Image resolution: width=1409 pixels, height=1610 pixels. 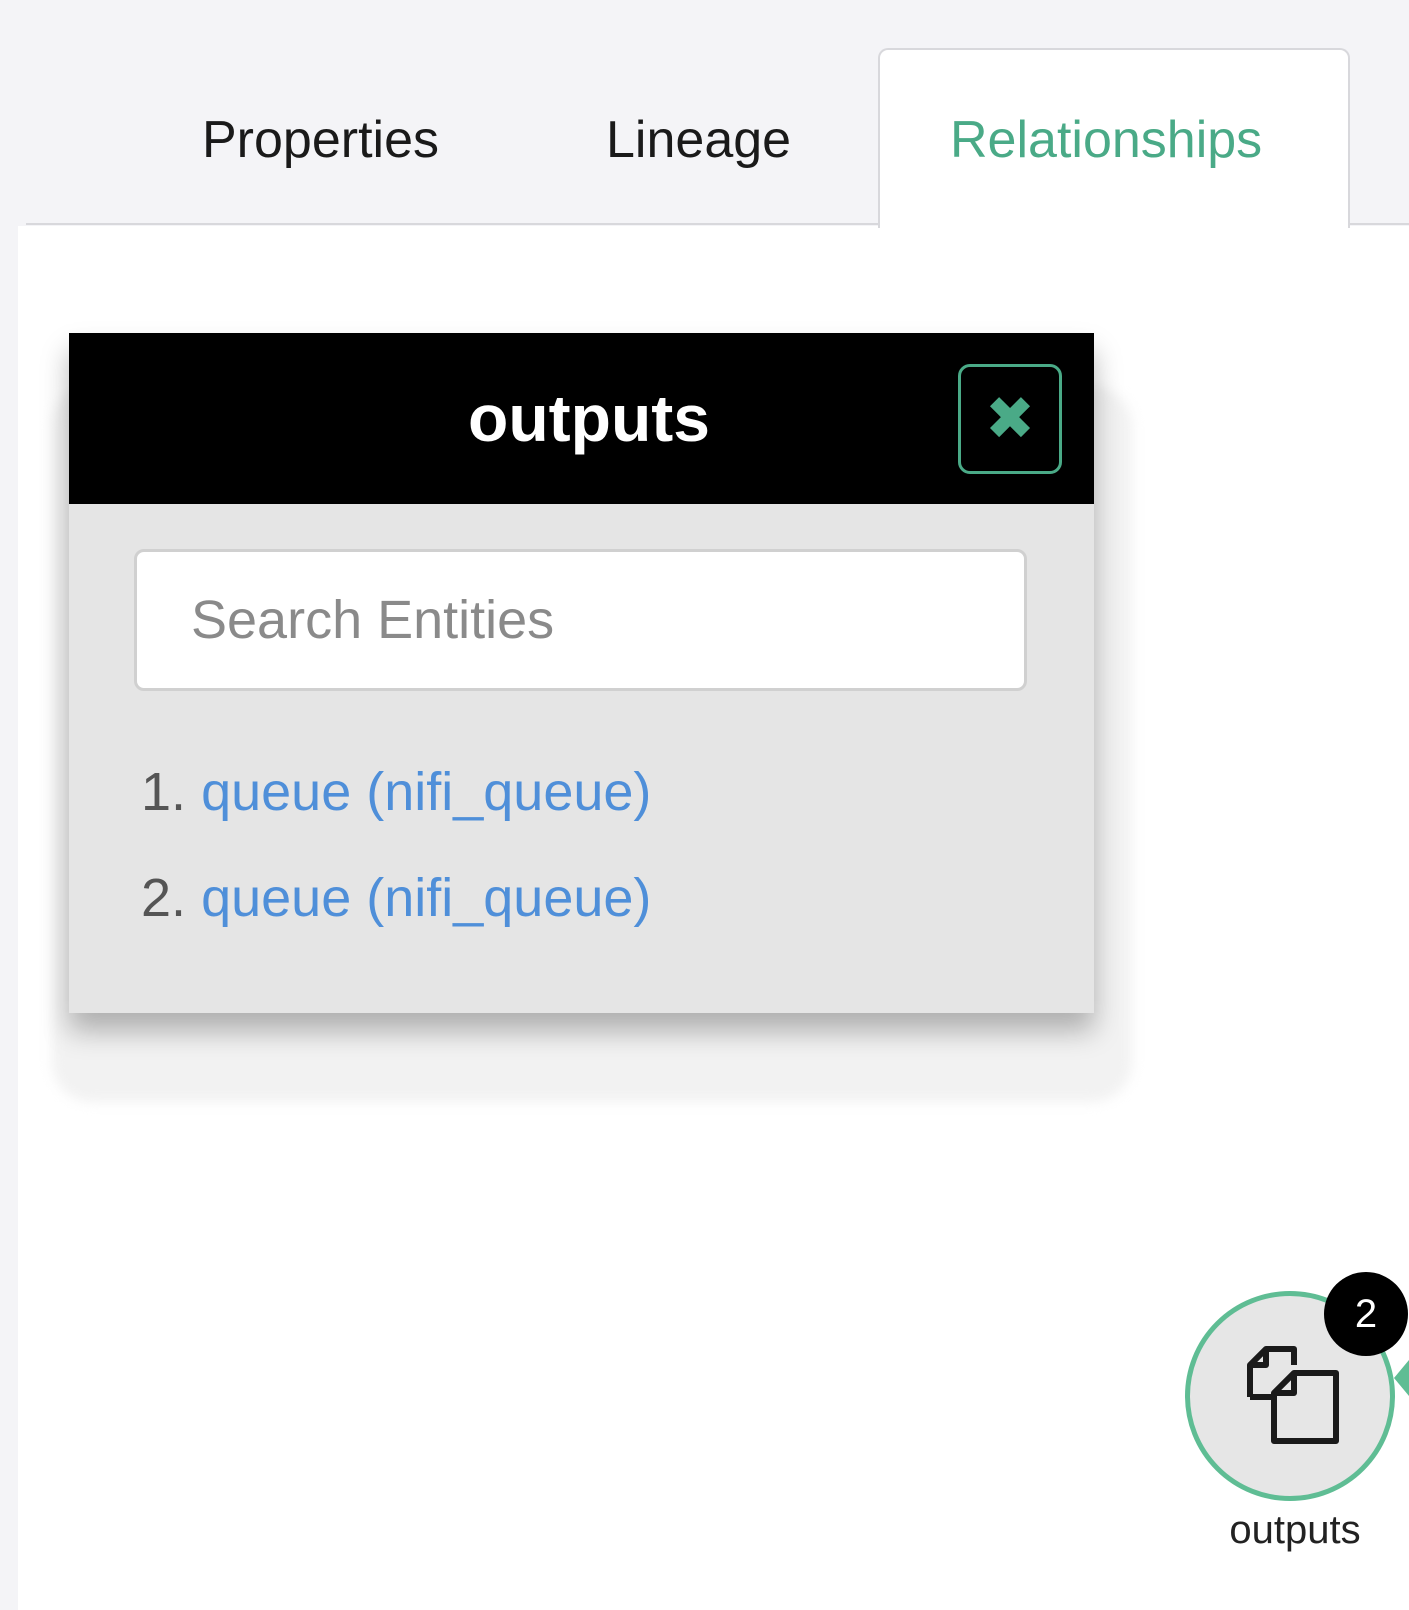 I want to click on list-item: 1. queue (nifi_queue), so click(x=396, y=792).